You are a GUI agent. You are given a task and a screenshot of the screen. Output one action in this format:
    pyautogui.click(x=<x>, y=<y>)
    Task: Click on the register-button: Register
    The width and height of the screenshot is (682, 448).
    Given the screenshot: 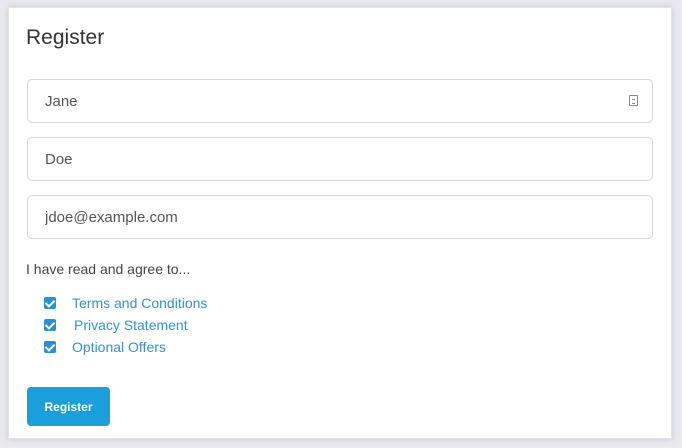 What is the action you would take?
    pyautogui.click(x=68, y=406)
    